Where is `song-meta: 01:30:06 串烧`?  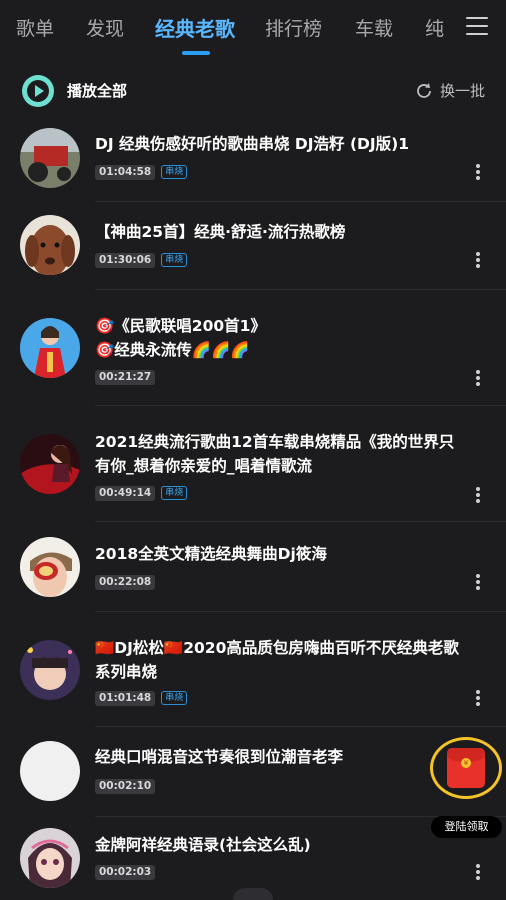
song-meta: 01:30:06 串烧 is located at coordinates (141, 260).